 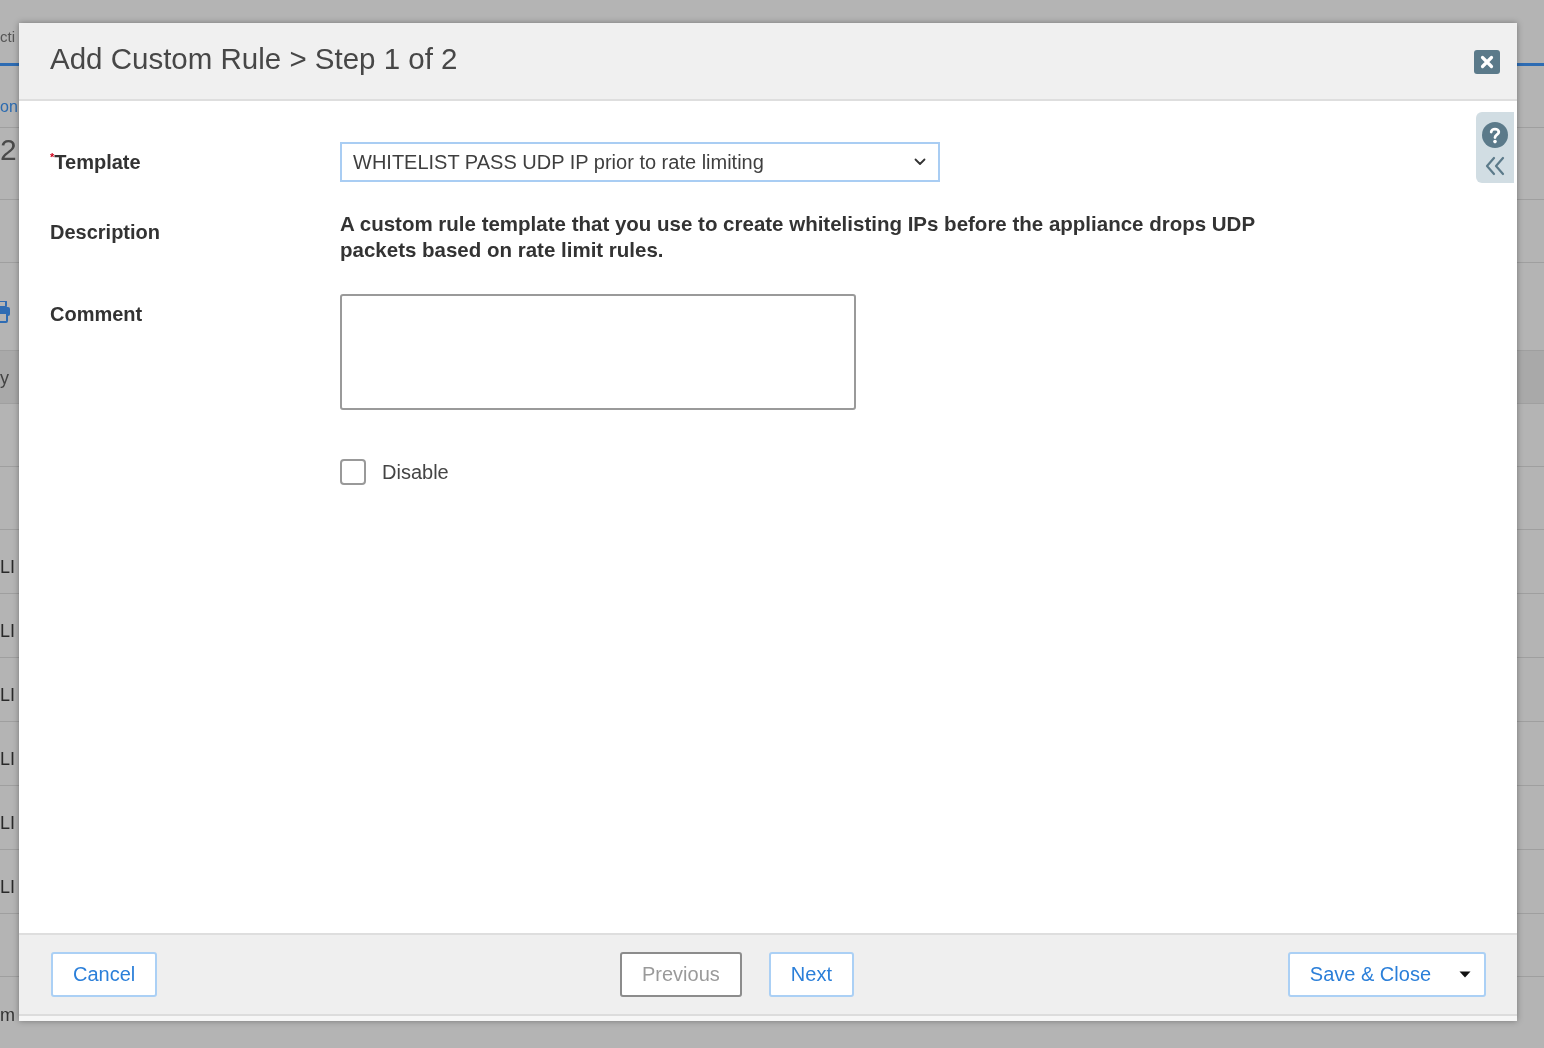 What do you see at coordinates (4, 378) in the screenshot?
I see `background-text: y` at bounding box center [4, 378].